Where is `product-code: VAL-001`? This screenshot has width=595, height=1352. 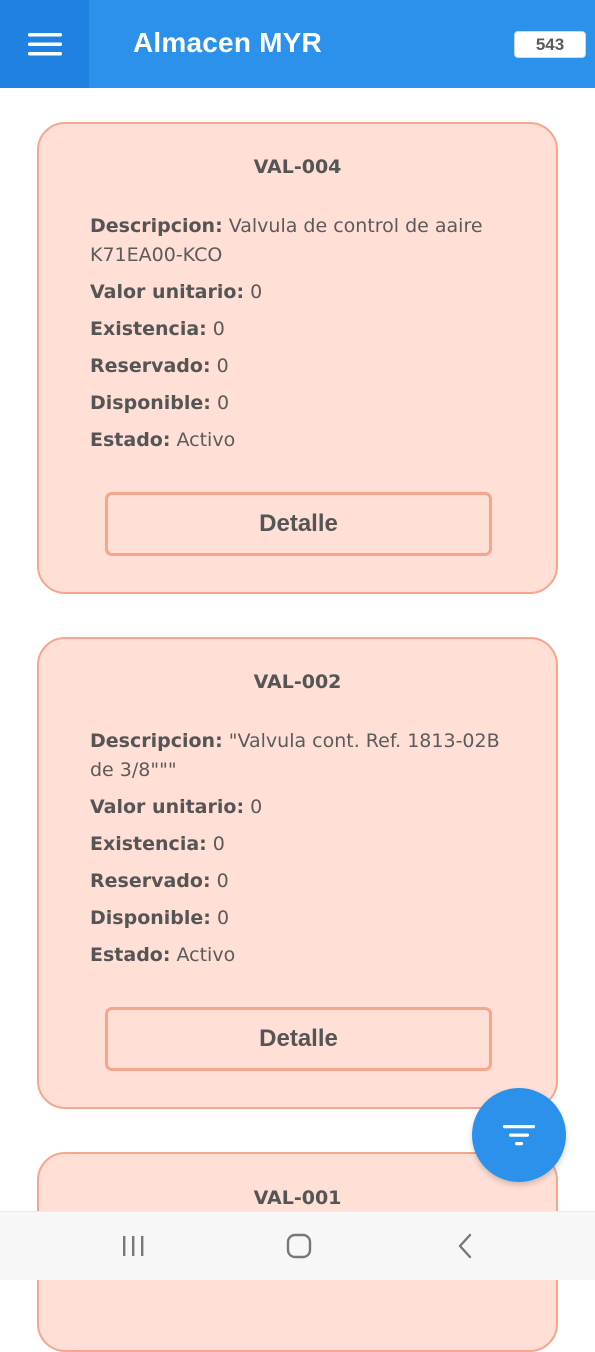 product-code: VAL-001 is located at coordinates (297, 1198).